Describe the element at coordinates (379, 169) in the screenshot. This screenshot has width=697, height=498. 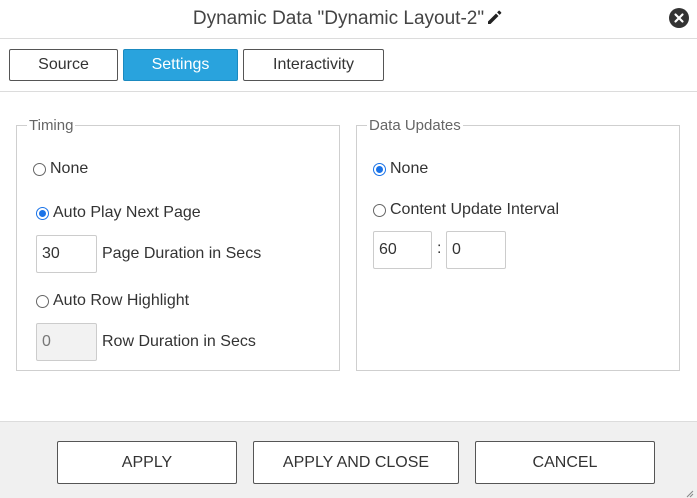
I see `updates-none-radio` at that location.